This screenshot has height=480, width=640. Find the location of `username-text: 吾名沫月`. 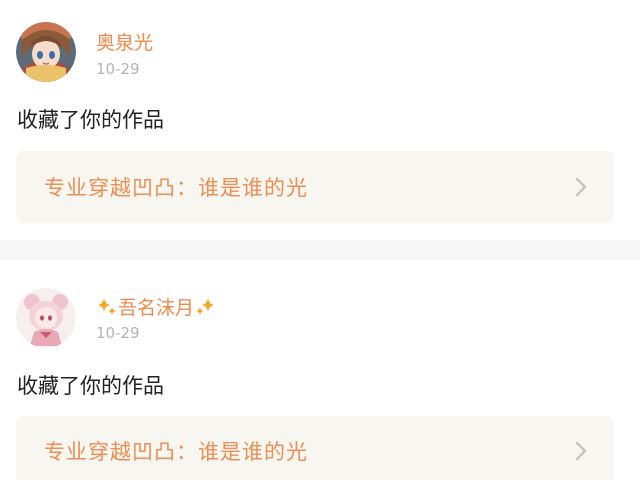

username-text: 吾名沫月 is located at coordinates (156, 308).